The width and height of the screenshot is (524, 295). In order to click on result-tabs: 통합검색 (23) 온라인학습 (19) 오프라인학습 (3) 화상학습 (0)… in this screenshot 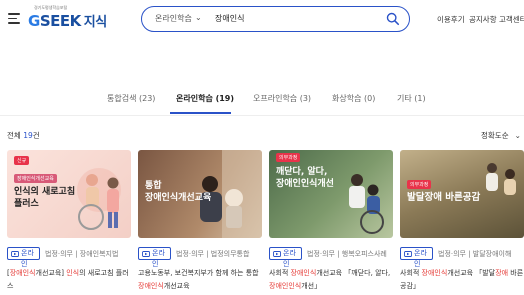, I will do `click(262, 102)`.